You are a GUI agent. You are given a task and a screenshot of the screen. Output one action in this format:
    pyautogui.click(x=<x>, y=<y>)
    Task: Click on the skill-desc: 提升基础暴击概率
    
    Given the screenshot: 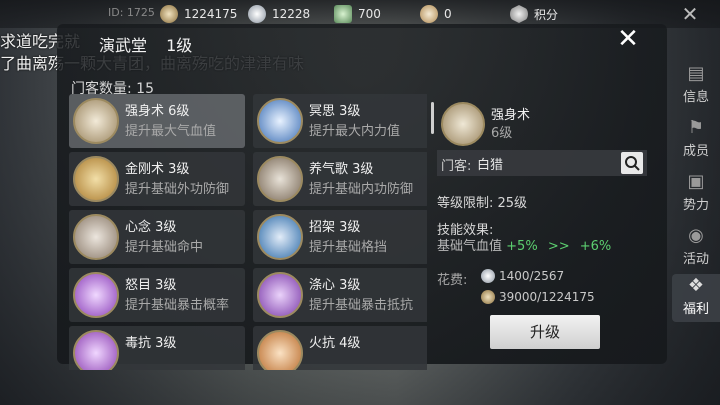 What is the action you would take?
    pyautogui.click(x=177, y=305)
    